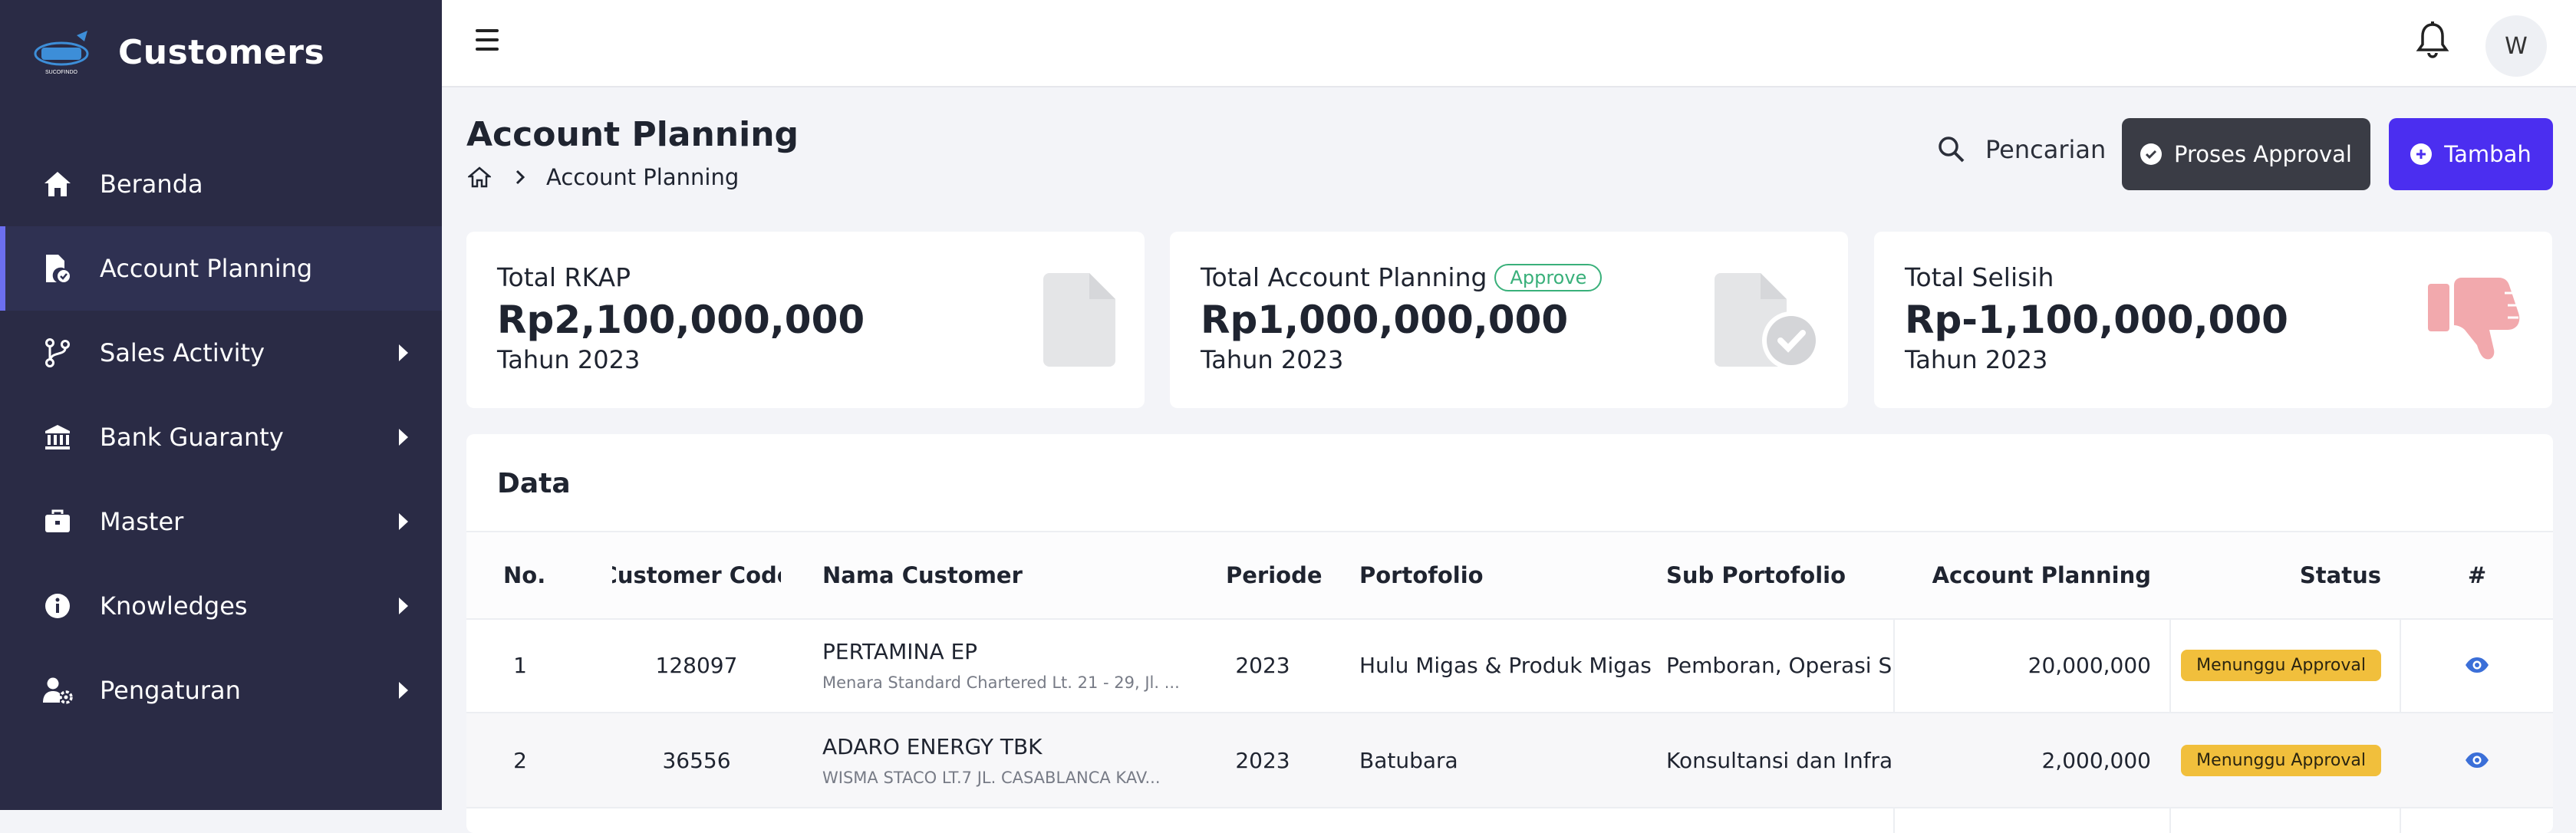 This screenshot has height=833, width=2576. What do you see at coordinates (1274, 575) in the screenshot?
I see `column-header-periode: Periode` at bounding box center [1274, 575].